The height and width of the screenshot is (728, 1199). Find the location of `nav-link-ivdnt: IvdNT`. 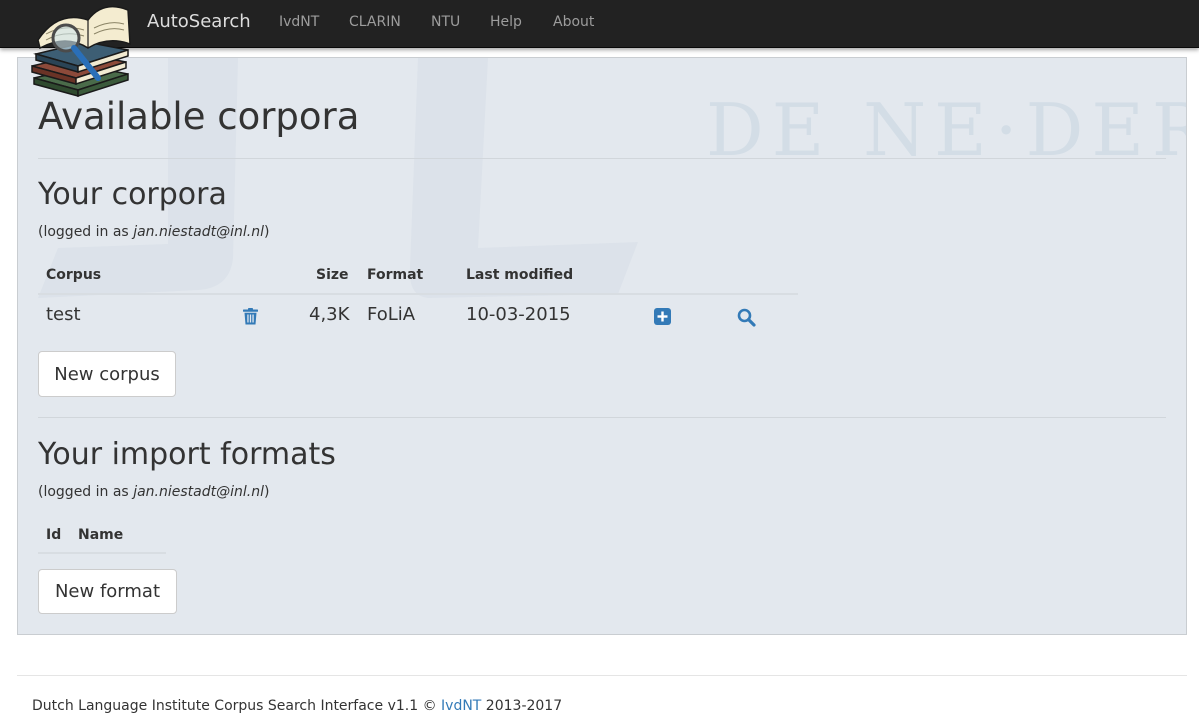

nav-link-ivdnt: IvdNT is located at coordinates (299, 22).